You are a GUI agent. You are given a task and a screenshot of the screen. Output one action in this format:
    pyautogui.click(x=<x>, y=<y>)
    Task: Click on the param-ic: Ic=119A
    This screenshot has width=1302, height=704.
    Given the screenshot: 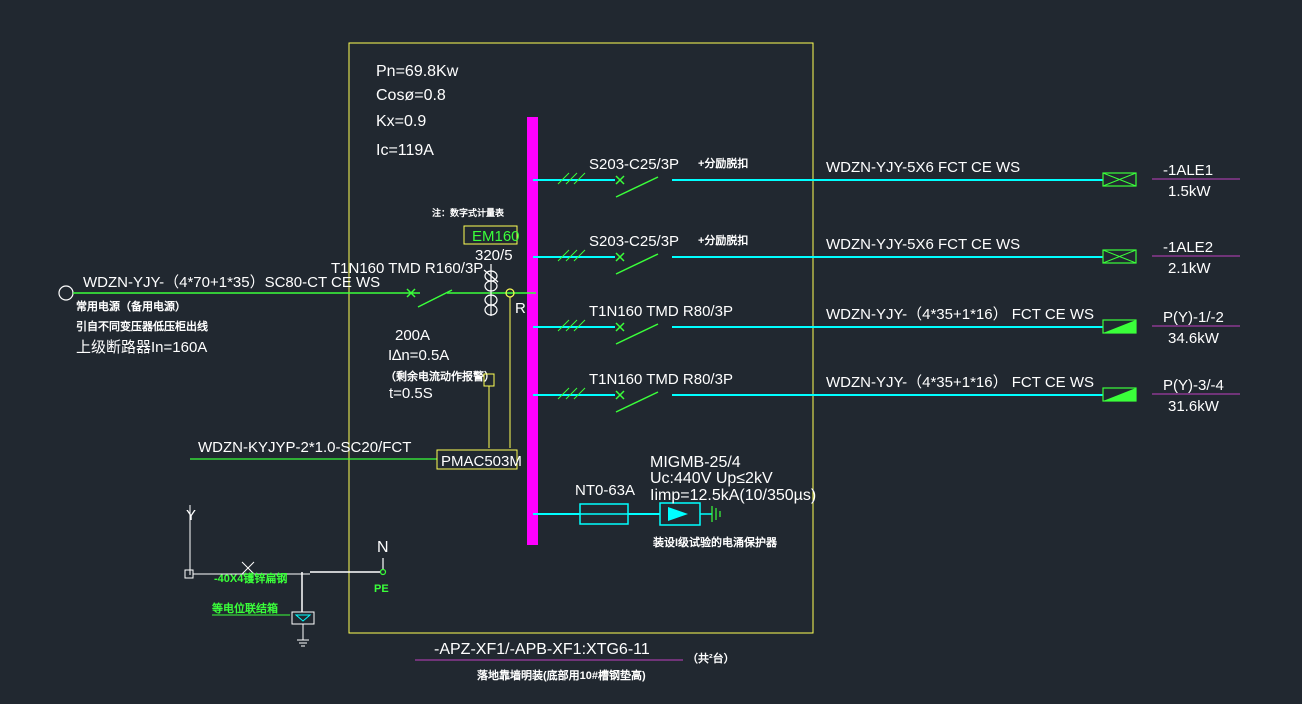 What is the action you would take?
    pyautogui.click(x=405, y=150)
    